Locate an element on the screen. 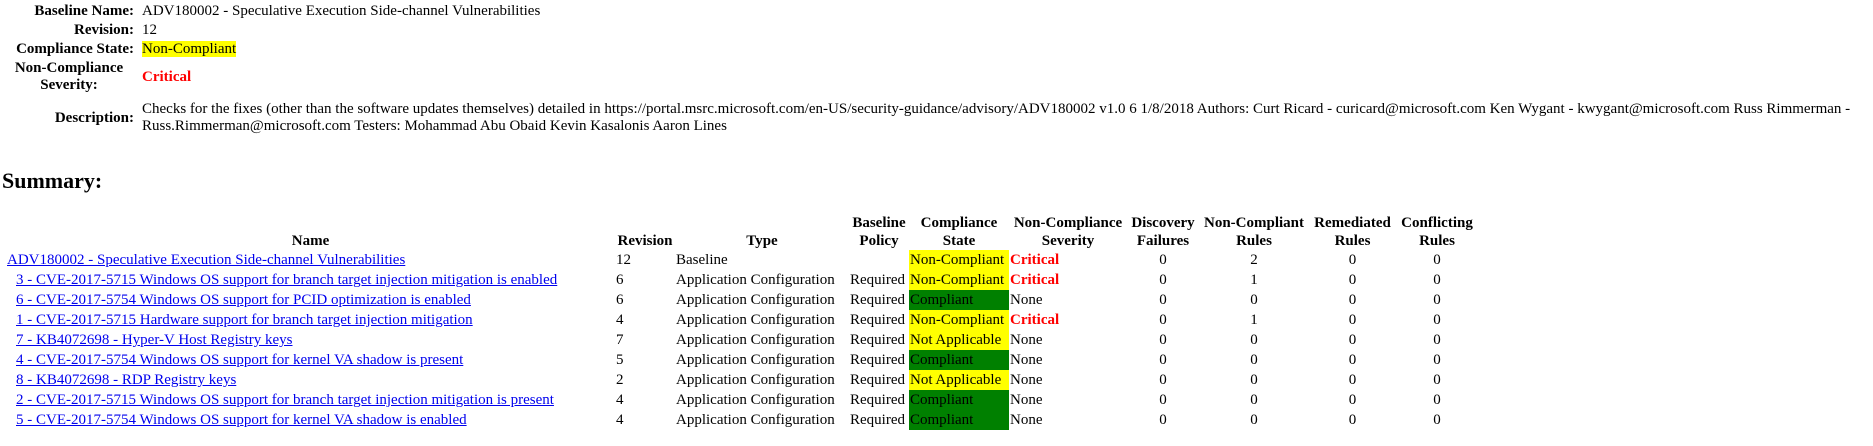 This screenshot has width=1873, height=446. row-compliance-state: Not Applicable is located at coordinates (959, 380).